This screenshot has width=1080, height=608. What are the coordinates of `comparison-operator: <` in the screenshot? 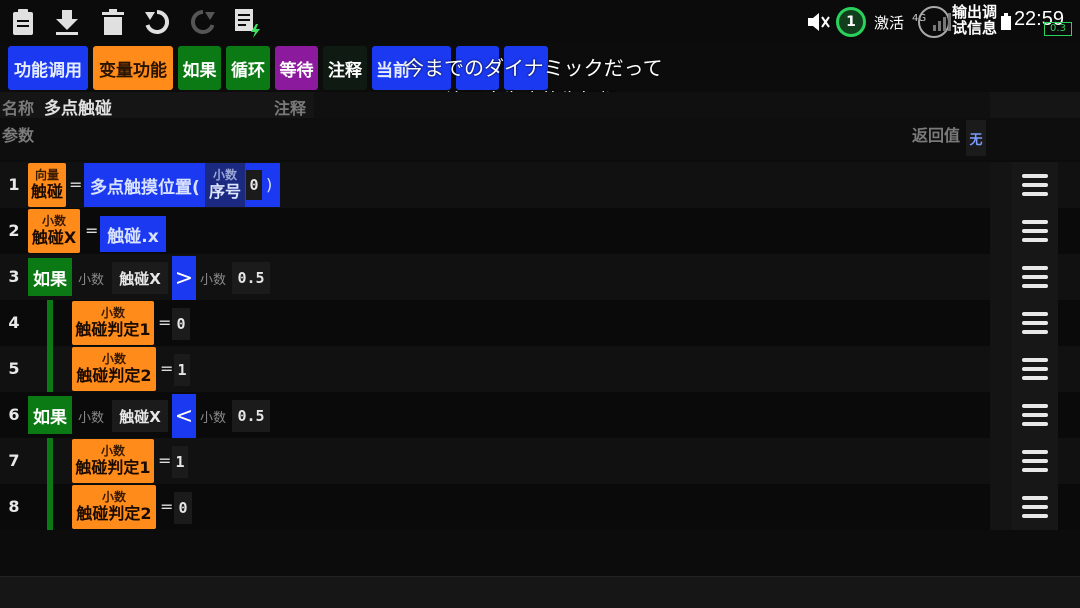 It's located at (184, 416).